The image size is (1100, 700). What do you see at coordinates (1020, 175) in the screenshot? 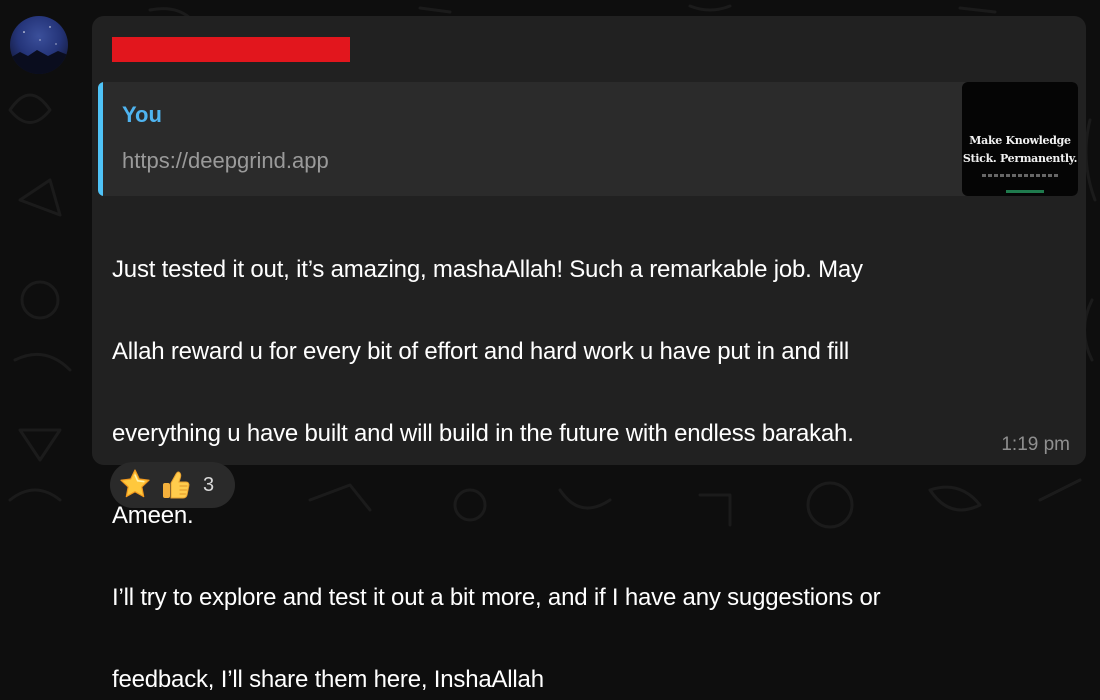
I see `thumbnail-subtext` at bounding box center [1020, 175].